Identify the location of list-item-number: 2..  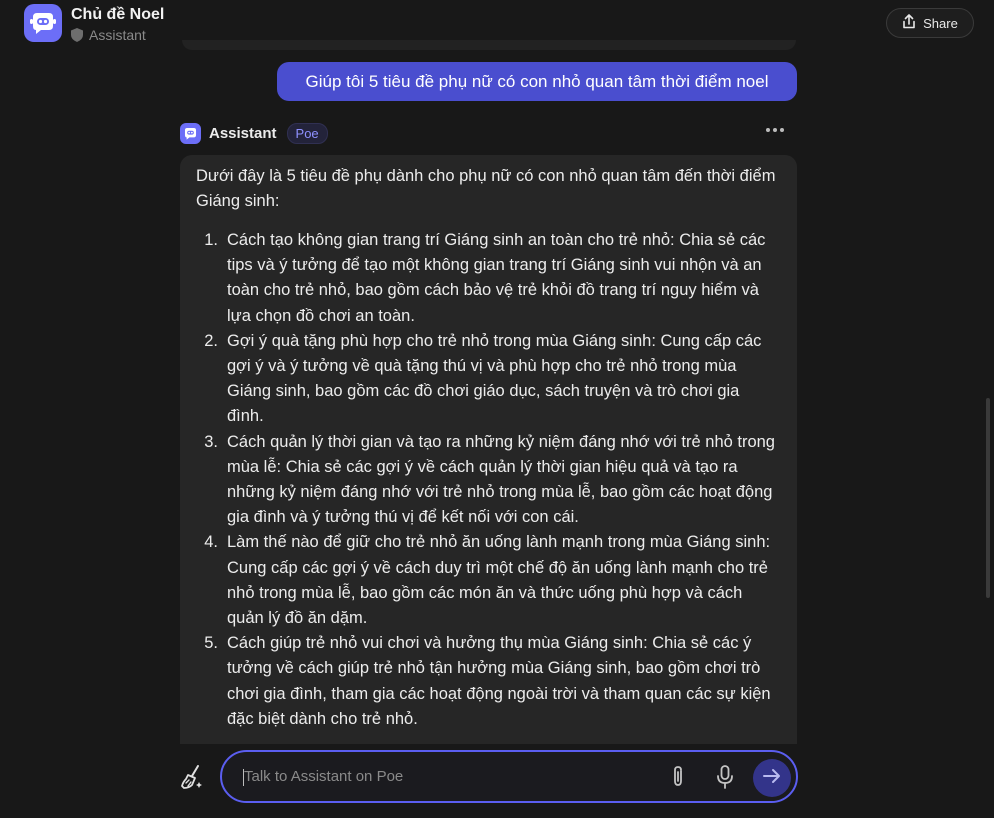
(211, 340).